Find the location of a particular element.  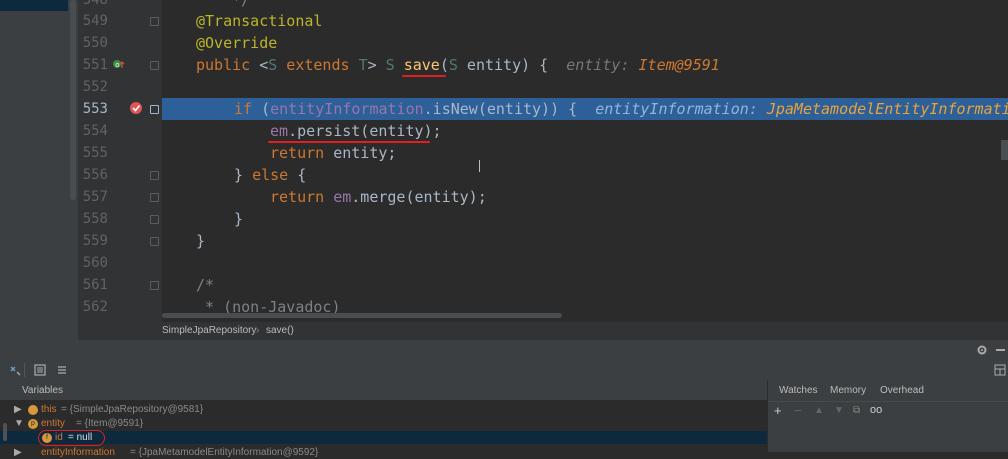

remove-icon: − is located at coordinates (798, 410).